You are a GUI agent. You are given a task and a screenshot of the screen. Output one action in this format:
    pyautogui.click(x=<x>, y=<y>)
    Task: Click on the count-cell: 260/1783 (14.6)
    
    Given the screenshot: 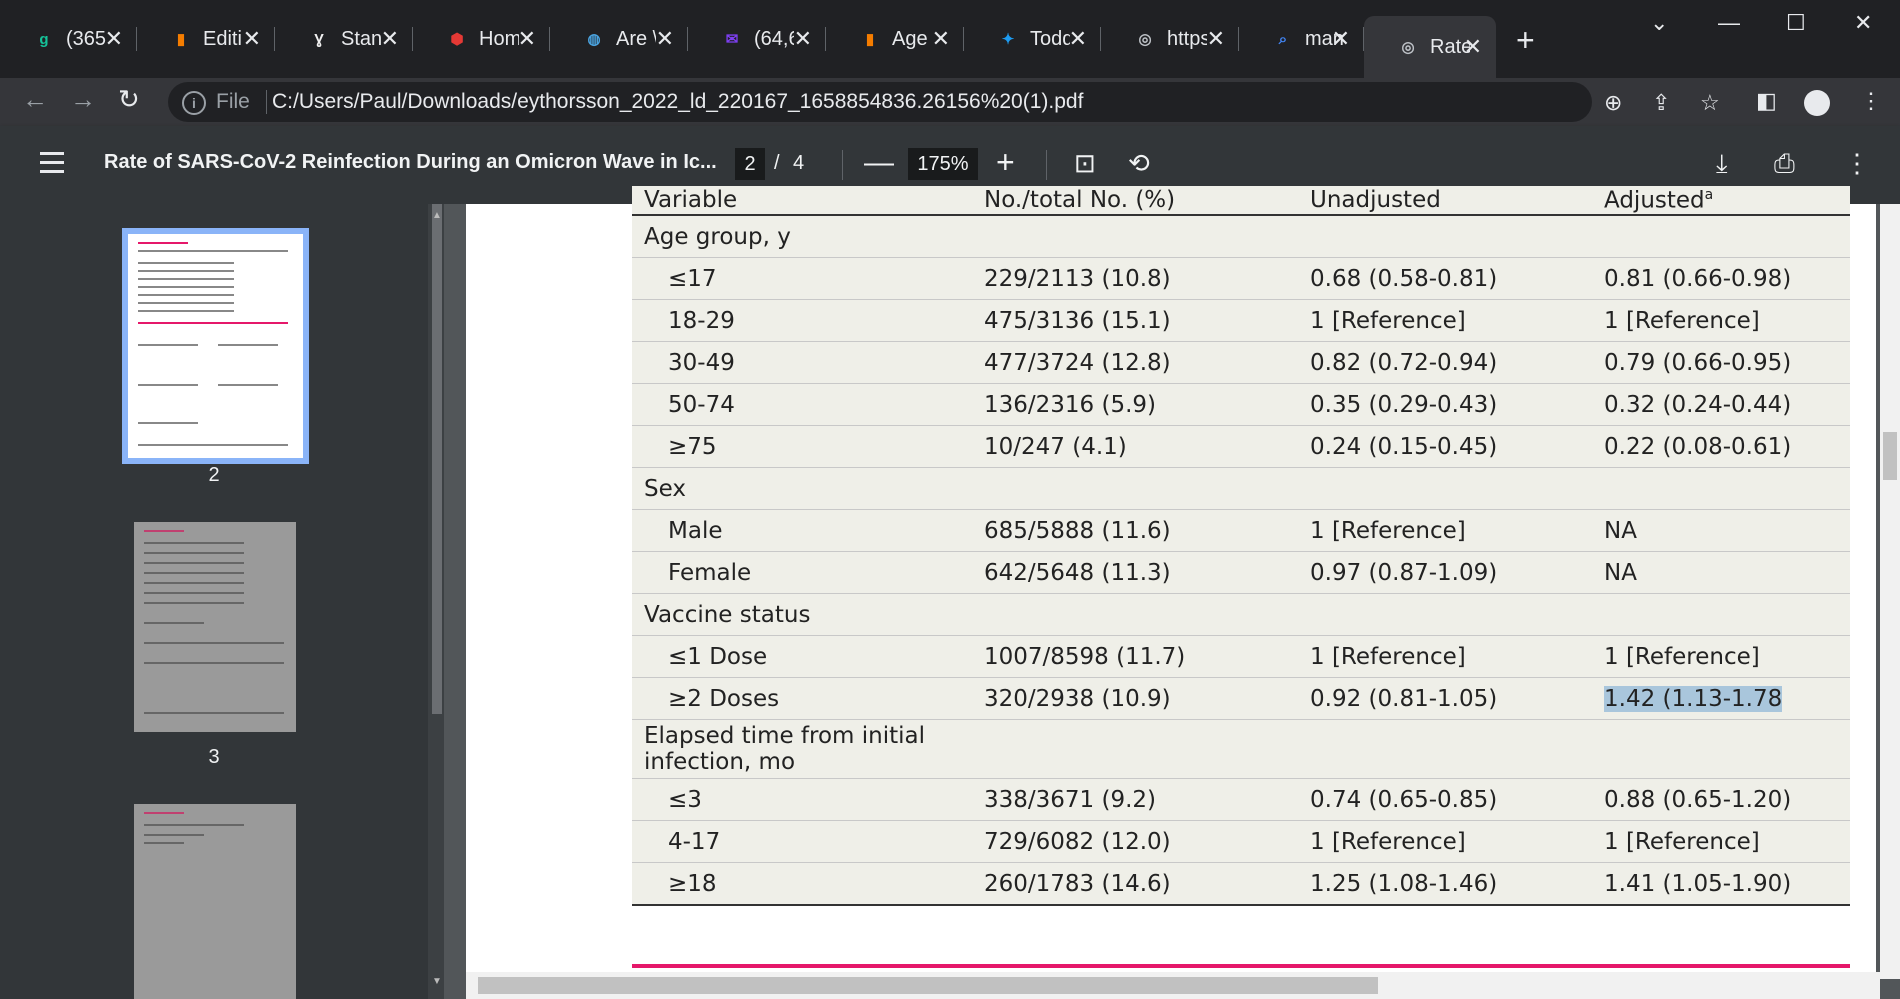 What is the action you would take?
    pyautogui.click(x=1147, y=884)
    